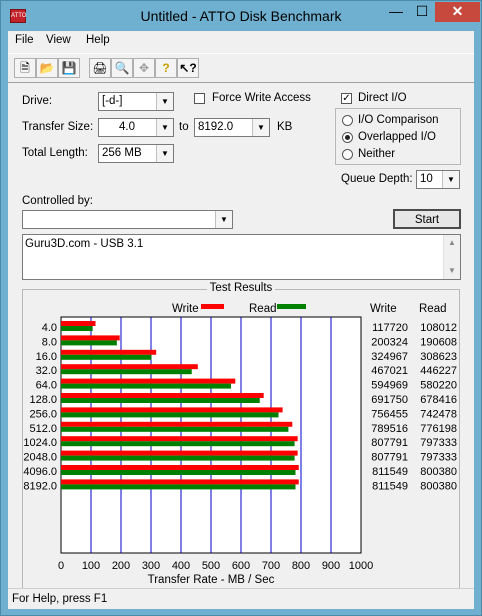  What do you see at coordinates (144, 68) in the screenshot?
I see `move-icon: ✥` at bounding box center [144, 68].